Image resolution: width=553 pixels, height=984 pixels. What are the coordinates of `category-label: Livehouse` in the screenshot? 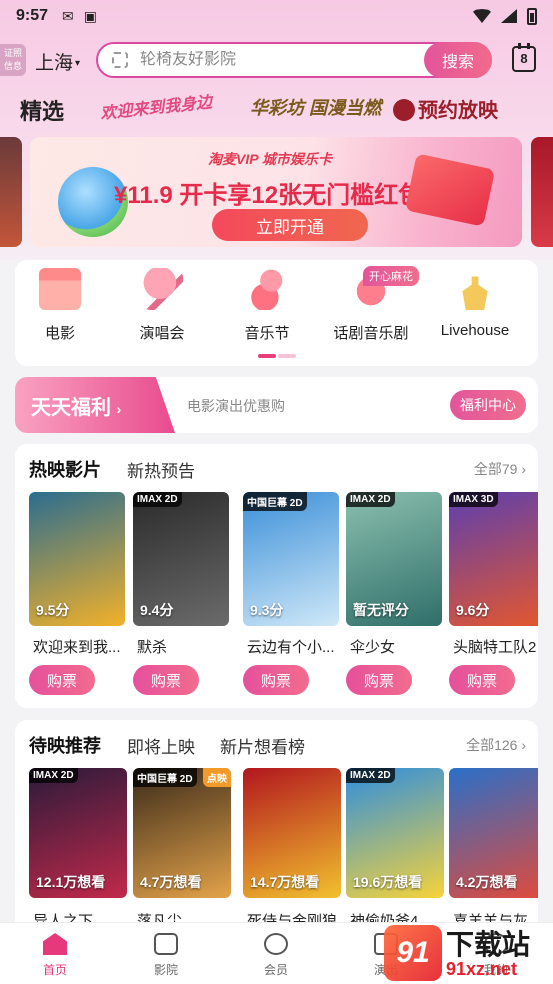 It's located at (475, 330).